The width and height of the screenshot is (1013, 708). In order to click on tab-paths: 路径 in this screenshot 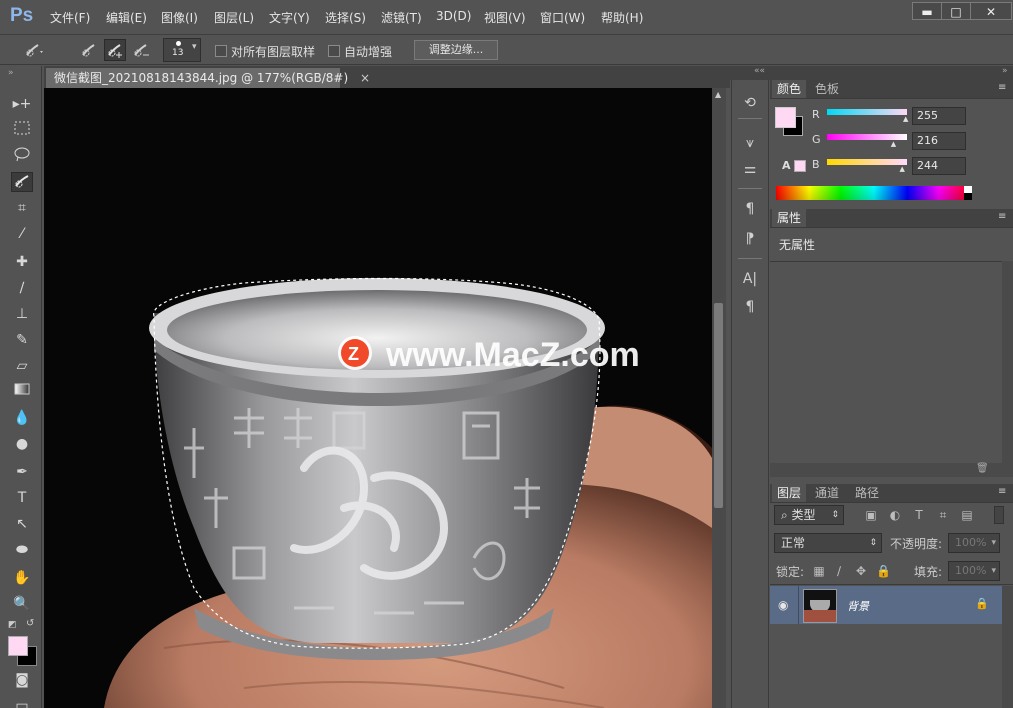, I will do `click(867, 493)`.